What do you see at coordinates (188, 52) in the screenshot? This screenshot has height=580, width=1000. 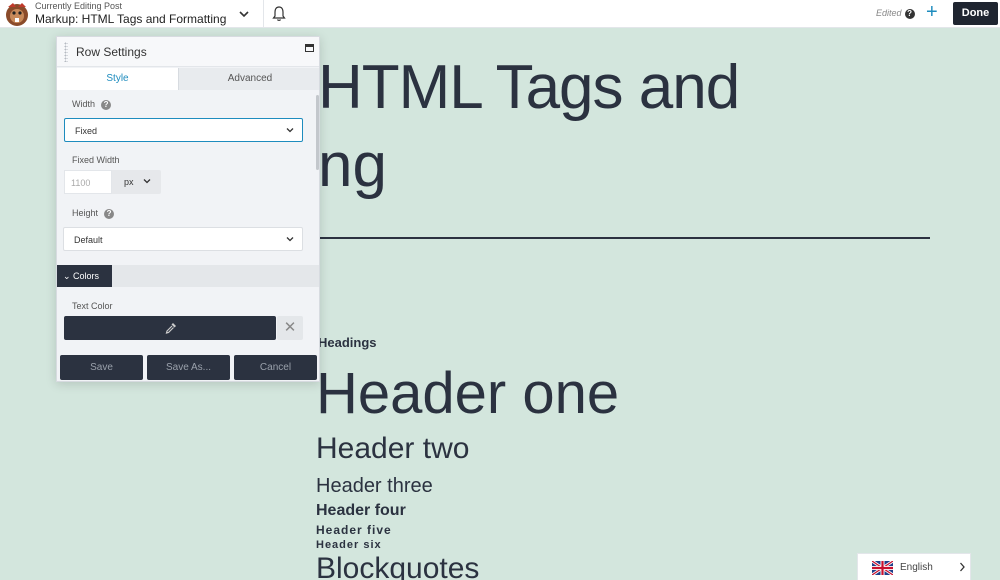 I see `panel-header: Row Settings` at bounding box center [188, 52].